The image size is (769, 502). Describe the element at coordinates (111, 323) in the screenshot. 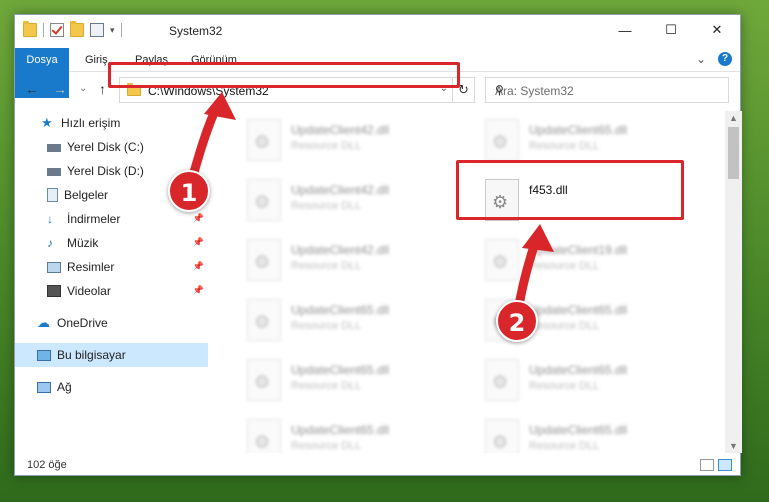

I see `sidebar-item-onedrive: ☁ OneDrive` at that location.